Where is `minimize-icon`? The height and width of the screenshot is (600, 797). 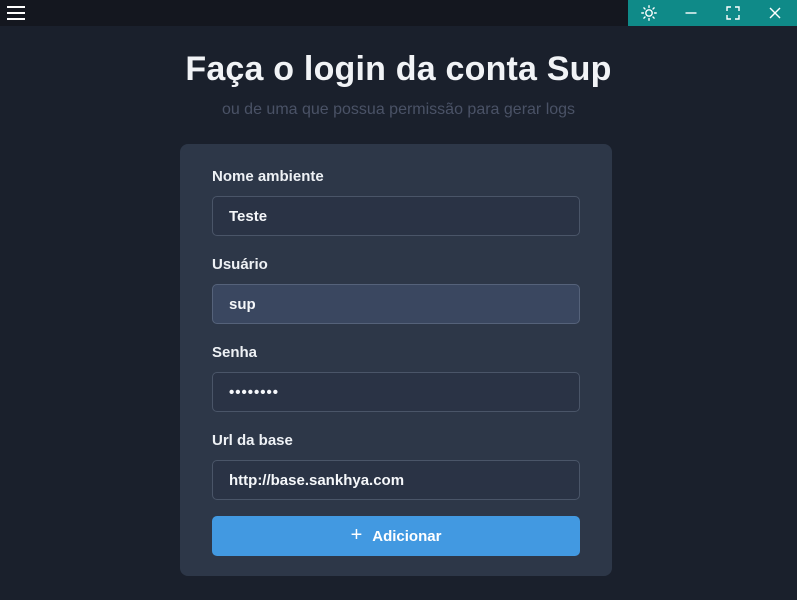 minimize-icon is located at coordinates (691, 13).